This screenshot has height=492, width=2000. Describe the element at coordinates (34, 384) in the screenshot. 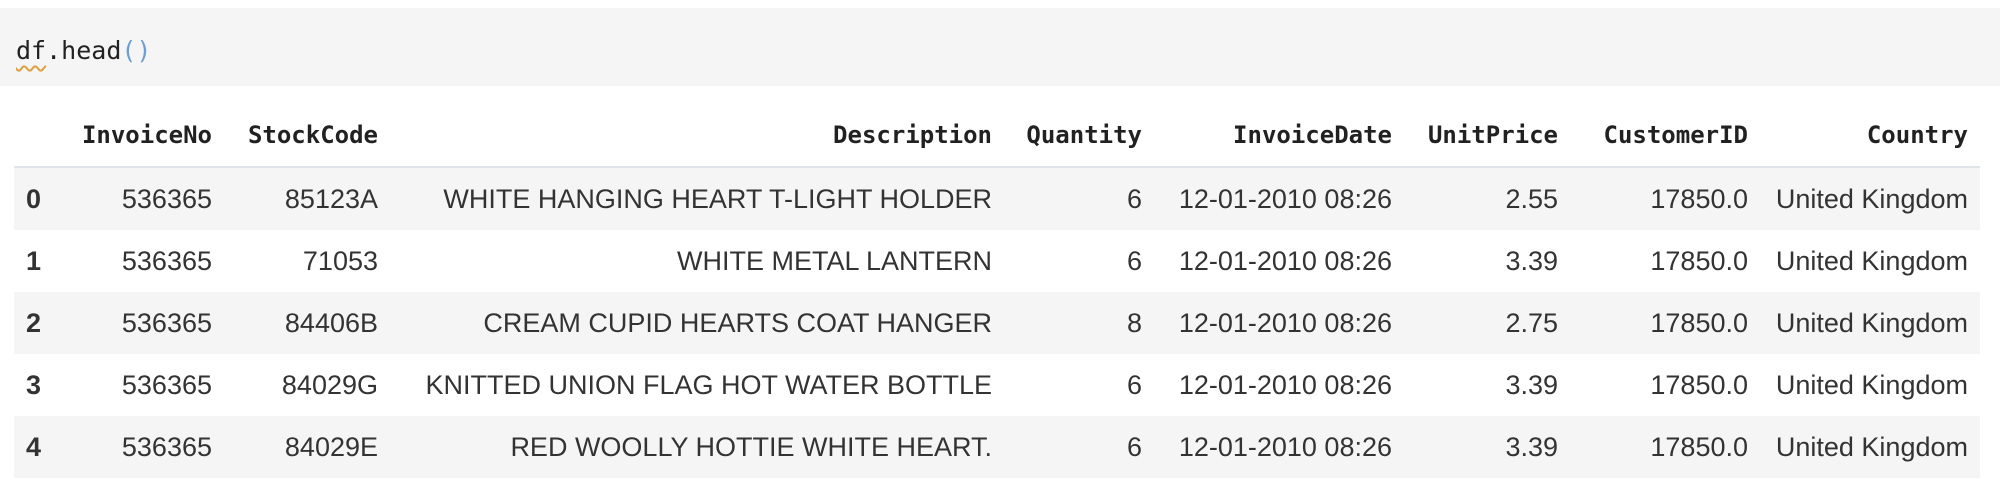

I see `row-index: 3` at that location.